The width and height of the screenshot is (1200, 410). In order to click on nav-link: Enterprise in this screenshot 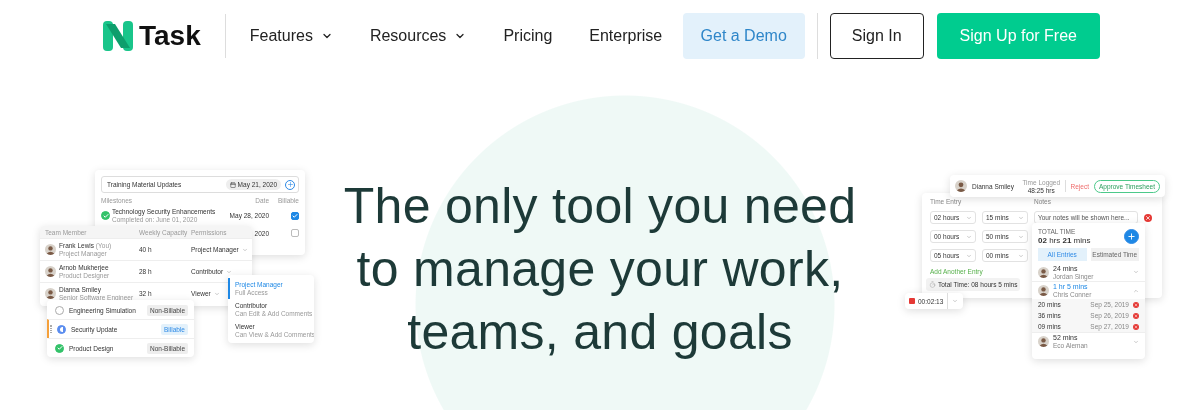, I will do `click(626, 36)`.